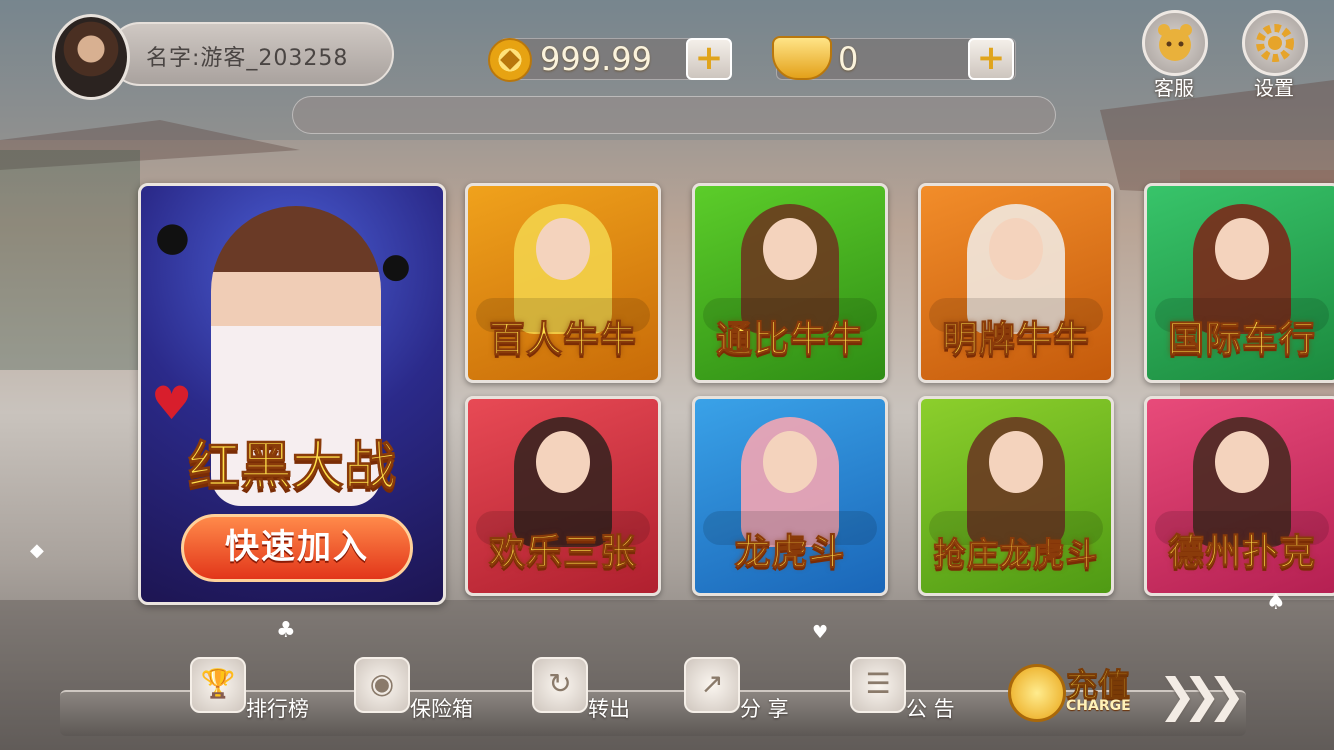 This screenshot has width=1334, height=750. What do you see at coordinates (596, 59) in the screenshot?
I see `coin-balance: 999.99` at bounding box center [596, 59].